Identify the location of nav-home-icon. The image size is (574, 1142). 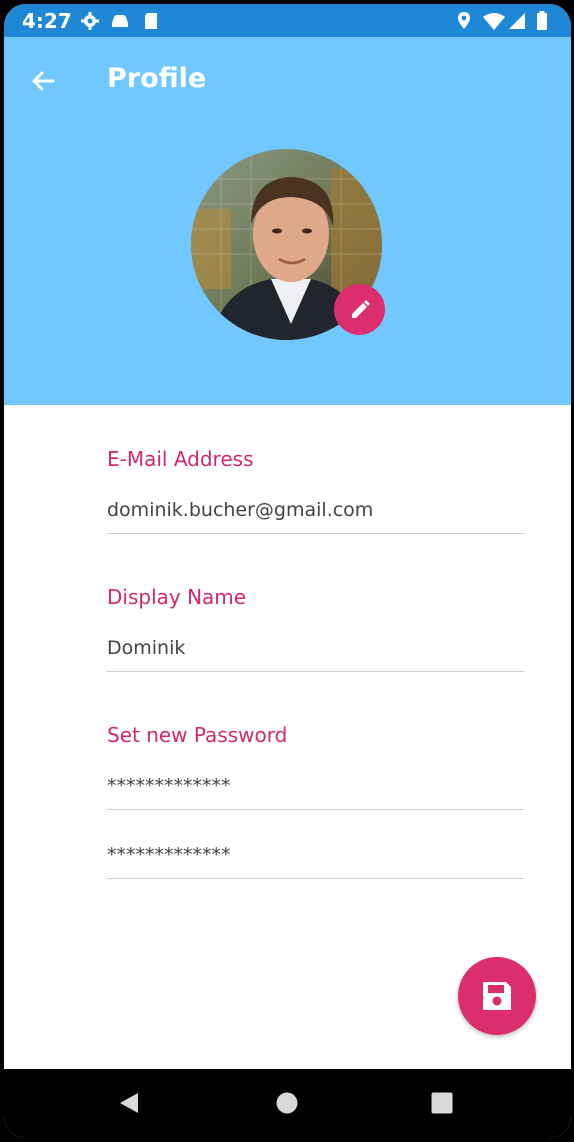
(287, 1103).